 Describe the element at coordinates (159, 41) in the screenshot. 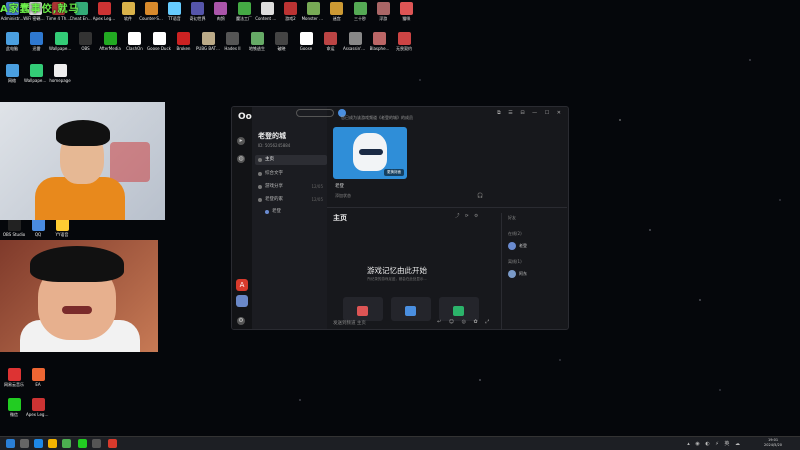

I see `desktop-shortcut: Goose Duck` at that location.